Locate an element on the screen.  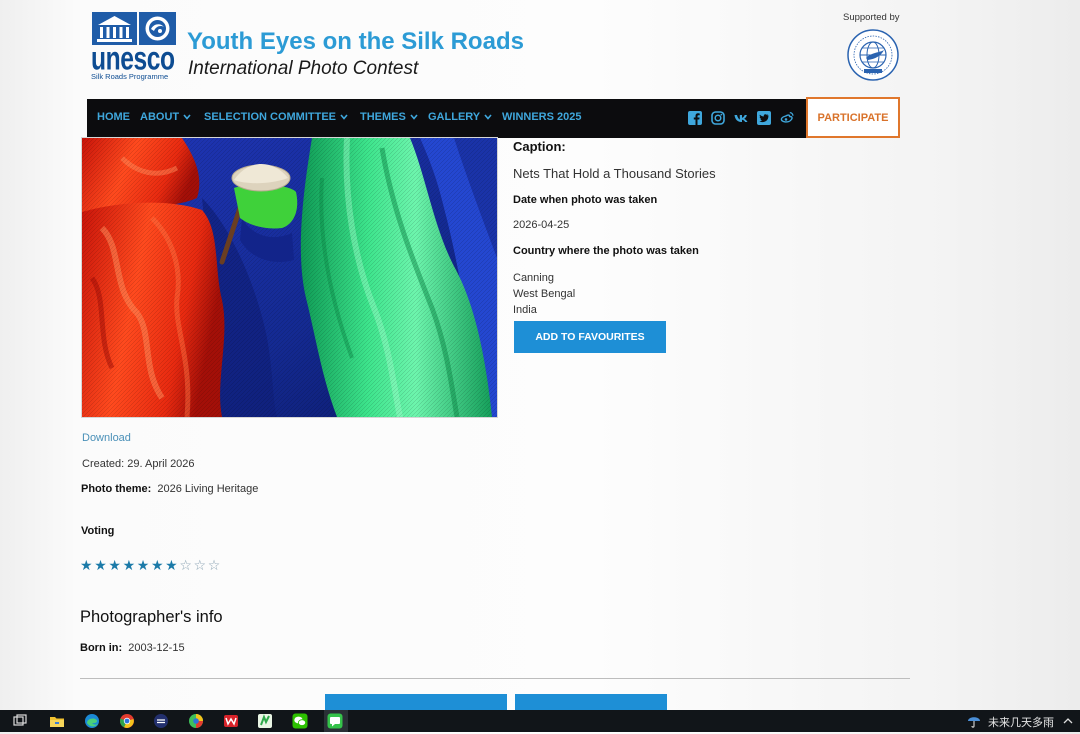
chat-app-icon is located at coordinates (335, 721).